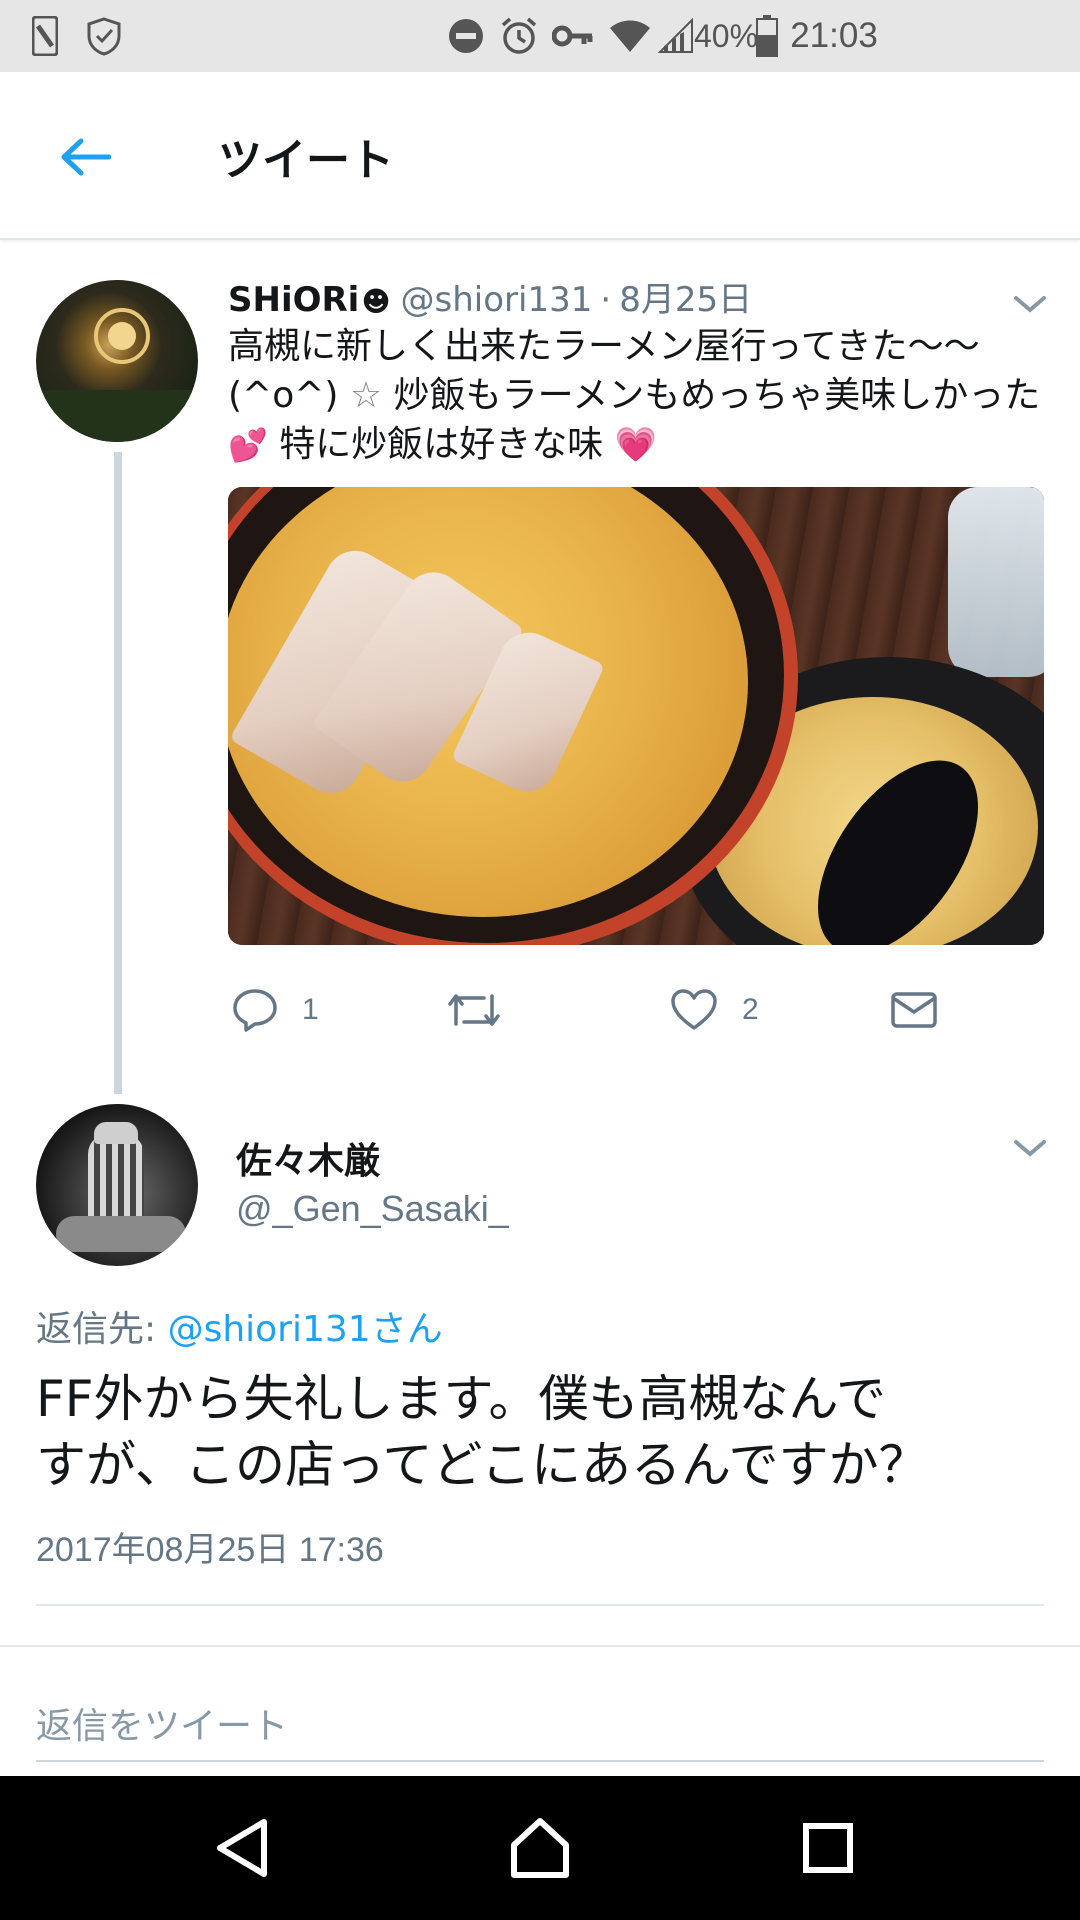 This screenshot has height=1920, width=1080. I want to click on reply-button: 1, so click(275, 1010).